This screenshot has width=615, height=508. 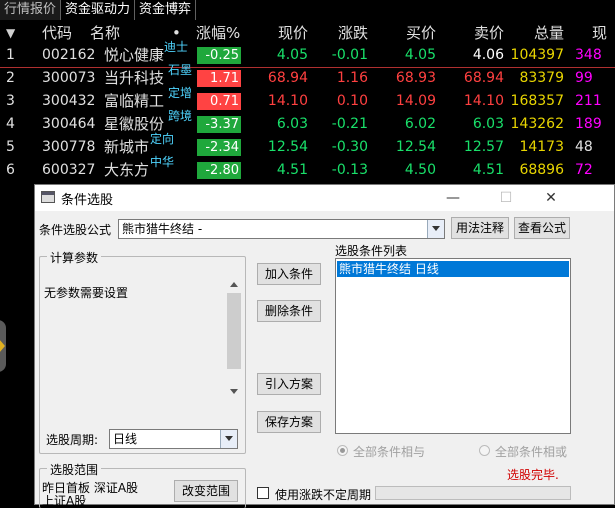 I want to click on save-plan-button: 保存方案, so click(x=289, y=422).